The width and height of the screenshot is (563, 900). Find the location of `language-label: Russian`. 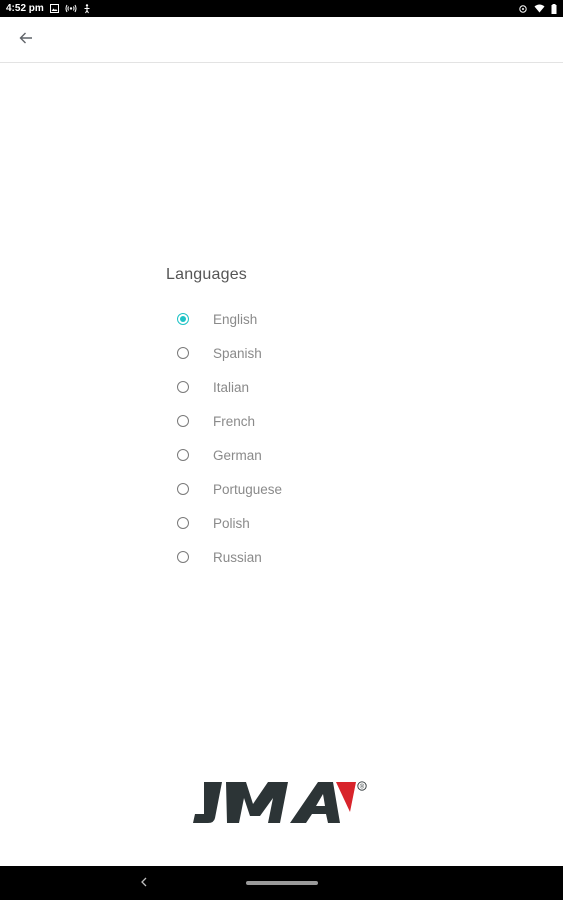

language-label: Russian is located at coordinates (237, 557).